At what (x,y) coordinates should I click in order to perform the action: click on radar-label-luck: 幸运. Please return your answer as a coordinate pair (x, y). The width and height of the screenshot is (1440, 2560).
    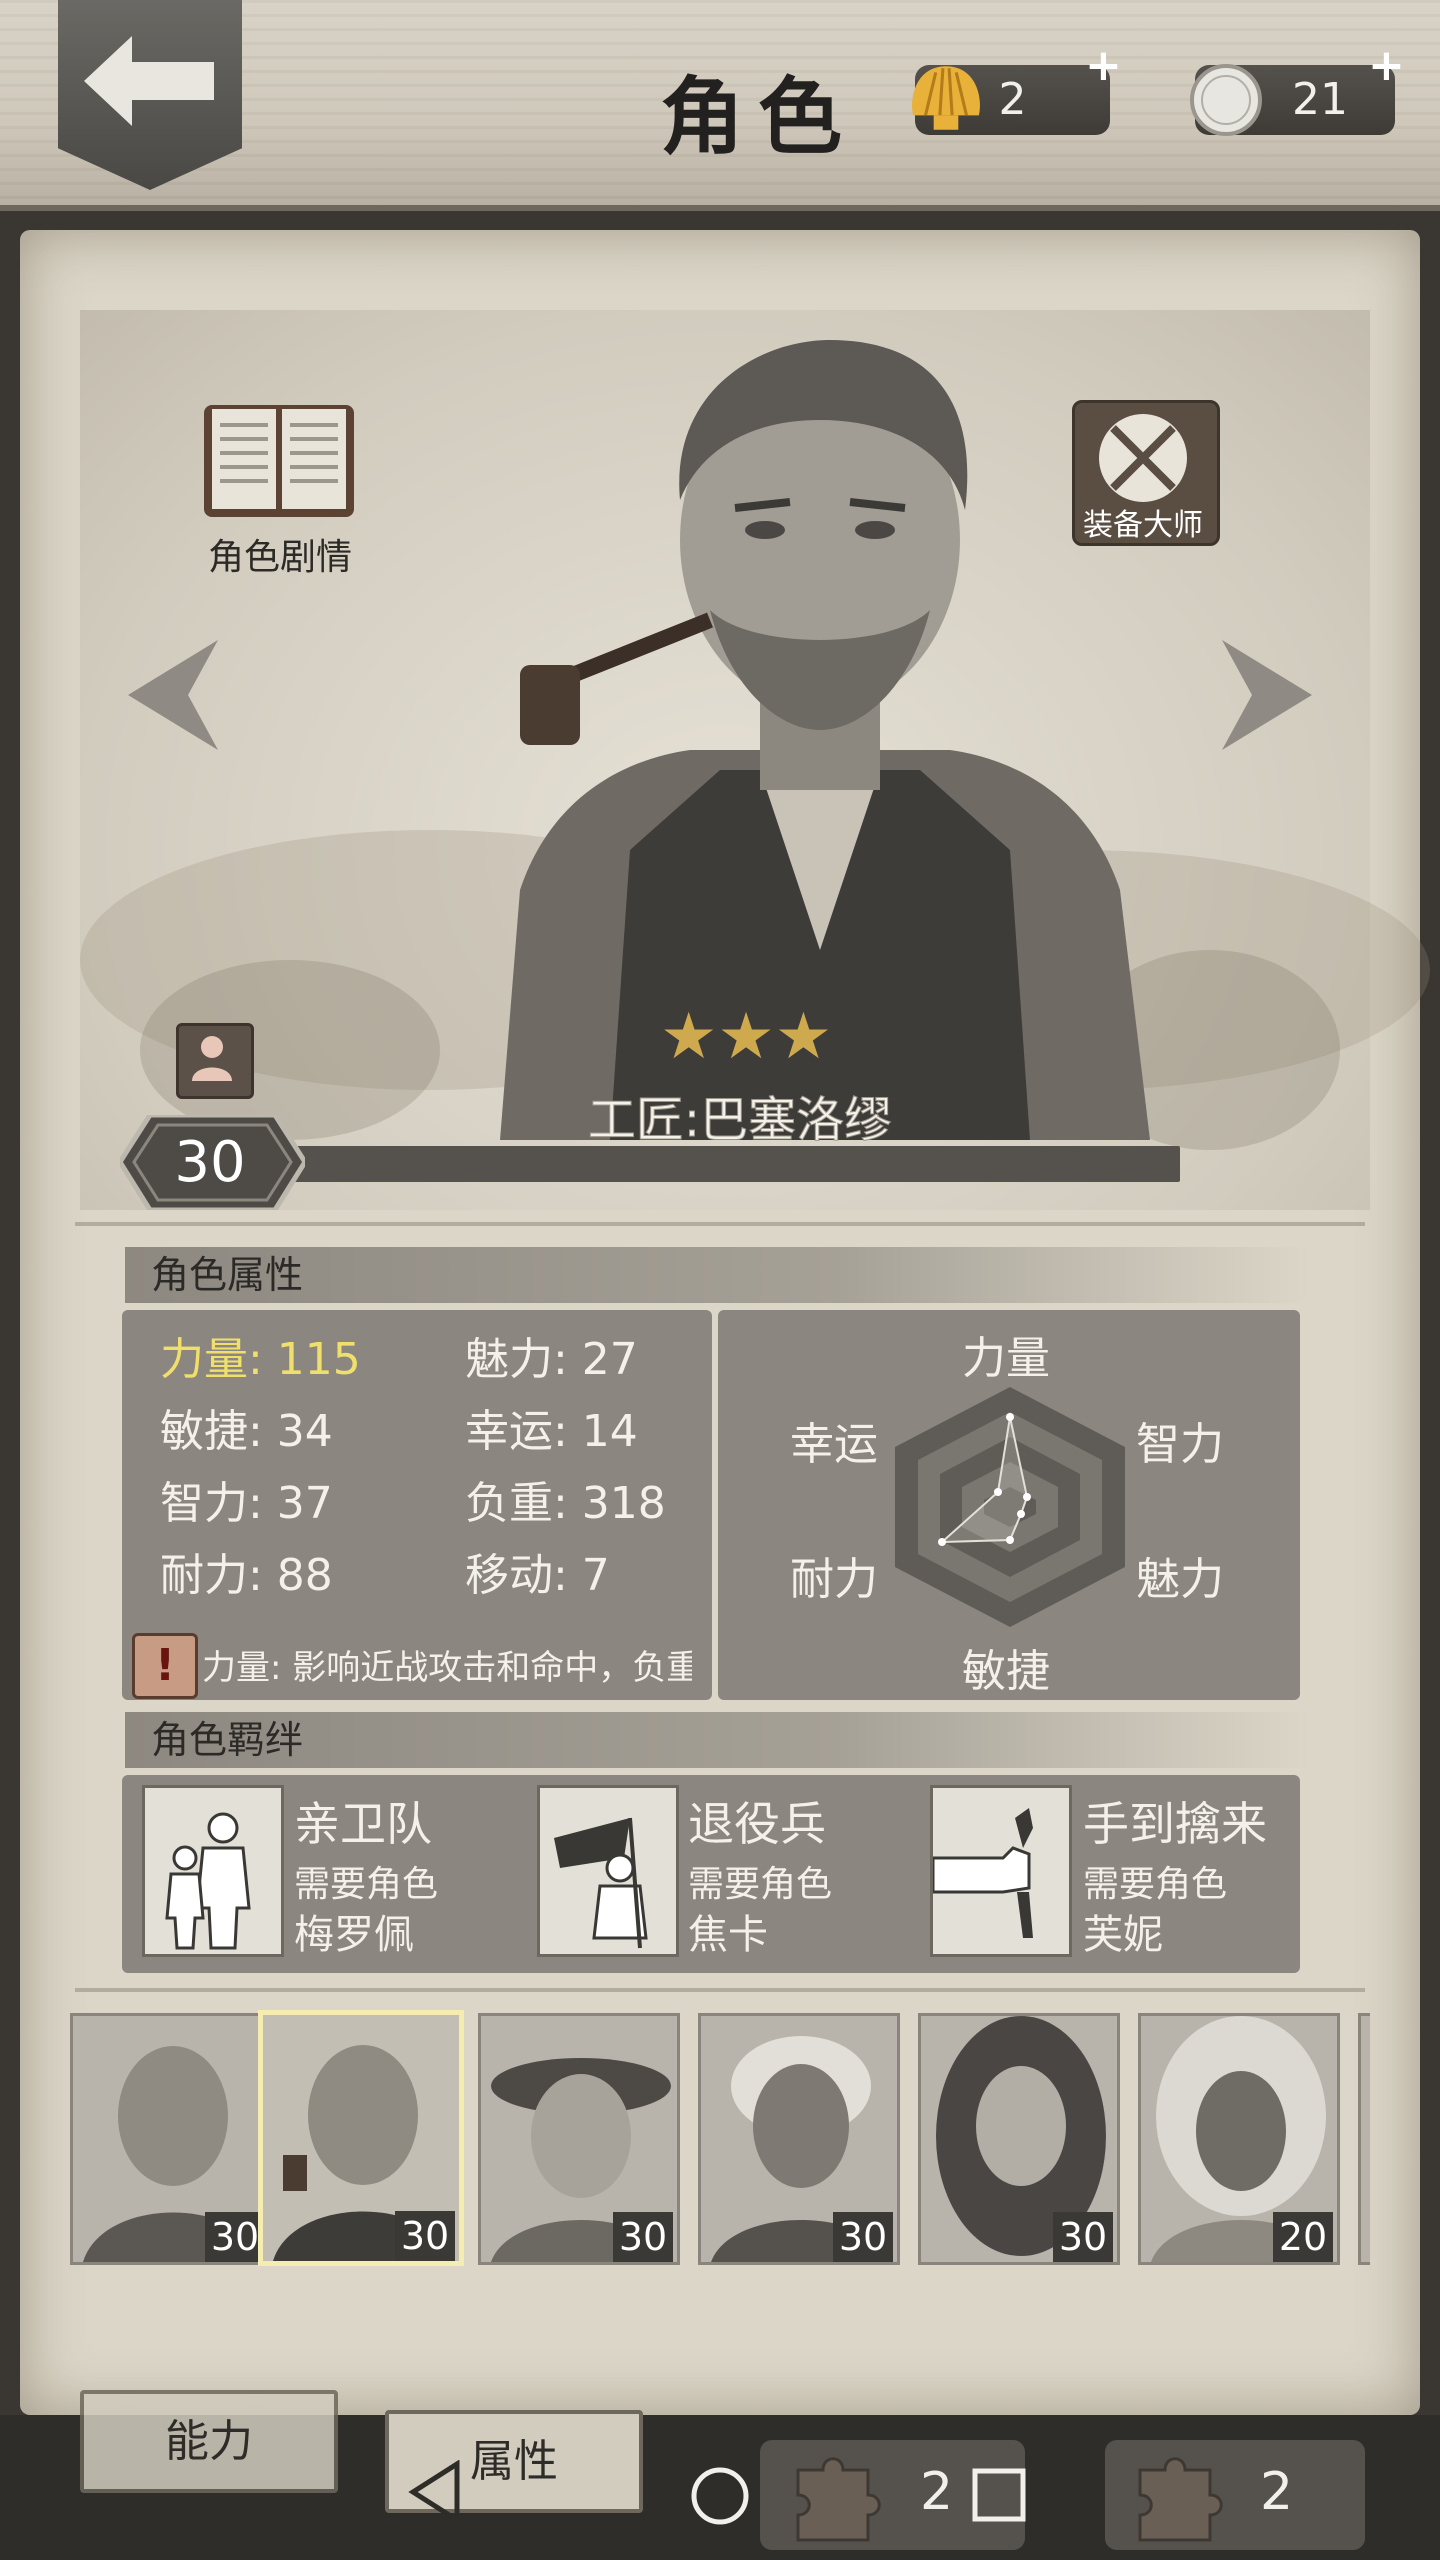
    Looking at the image, I should click on (834, 1444).